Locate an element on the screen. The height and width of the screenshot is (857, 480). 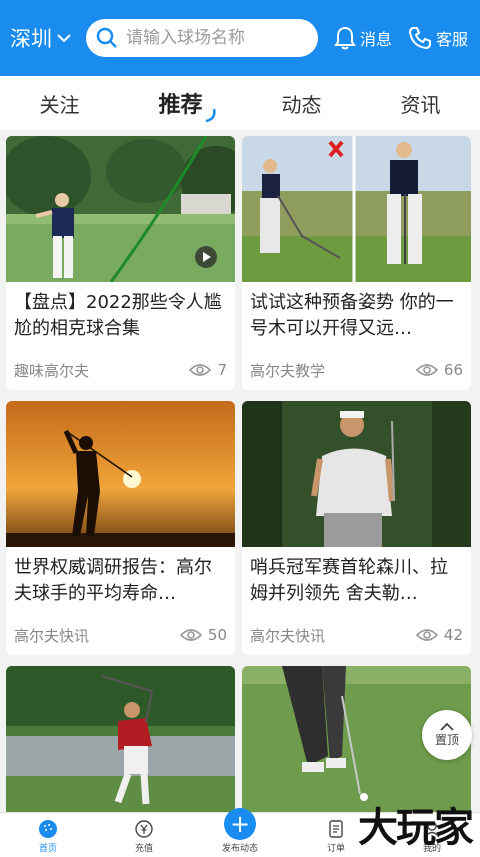
card-title: 【盘点】2022那些令人尴尬的相克球合集 is located at coordinates (118, 315).